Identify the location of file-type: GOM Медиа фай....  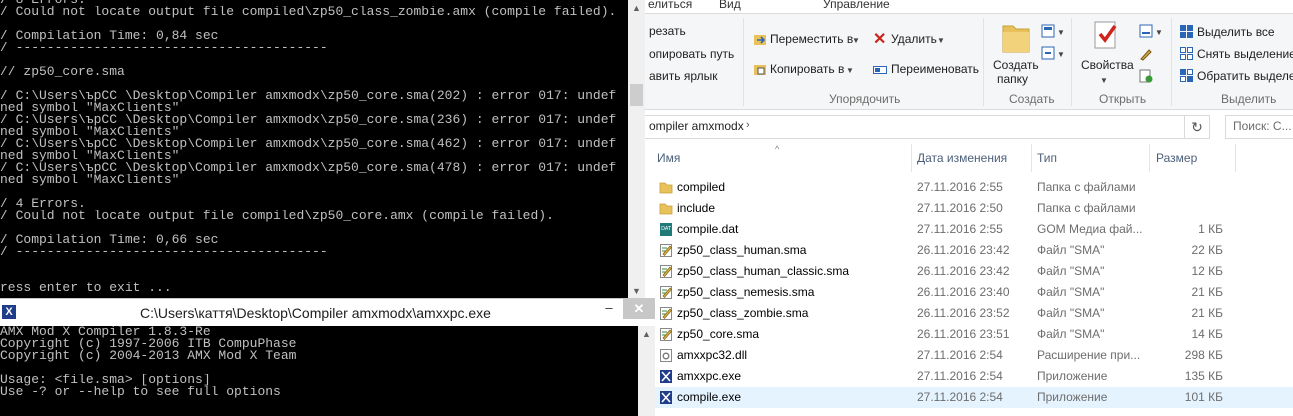
(1090, 229).